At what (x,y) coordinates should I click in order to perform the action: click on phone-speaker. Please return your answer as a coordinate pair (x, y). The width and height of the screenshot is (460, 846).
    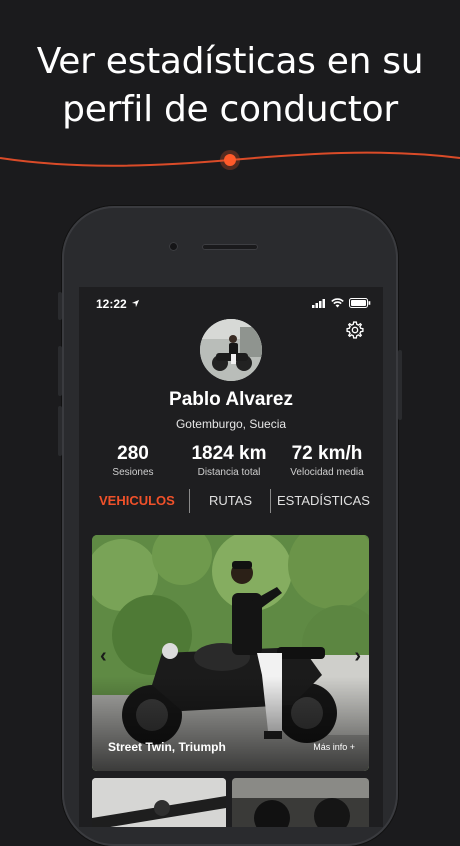
    Looking at the image, I should click on (230, 247).